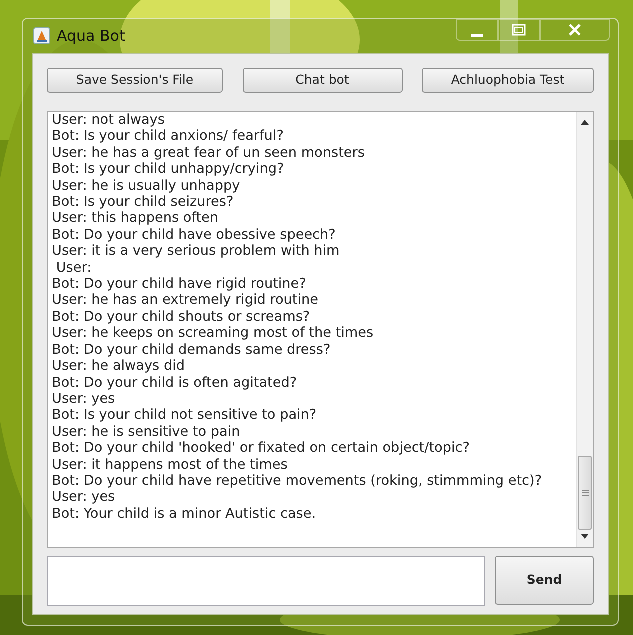 The width and height of the screenshot is (633, 635). I want to click on chat-message: User: not always, so click(109, 120).